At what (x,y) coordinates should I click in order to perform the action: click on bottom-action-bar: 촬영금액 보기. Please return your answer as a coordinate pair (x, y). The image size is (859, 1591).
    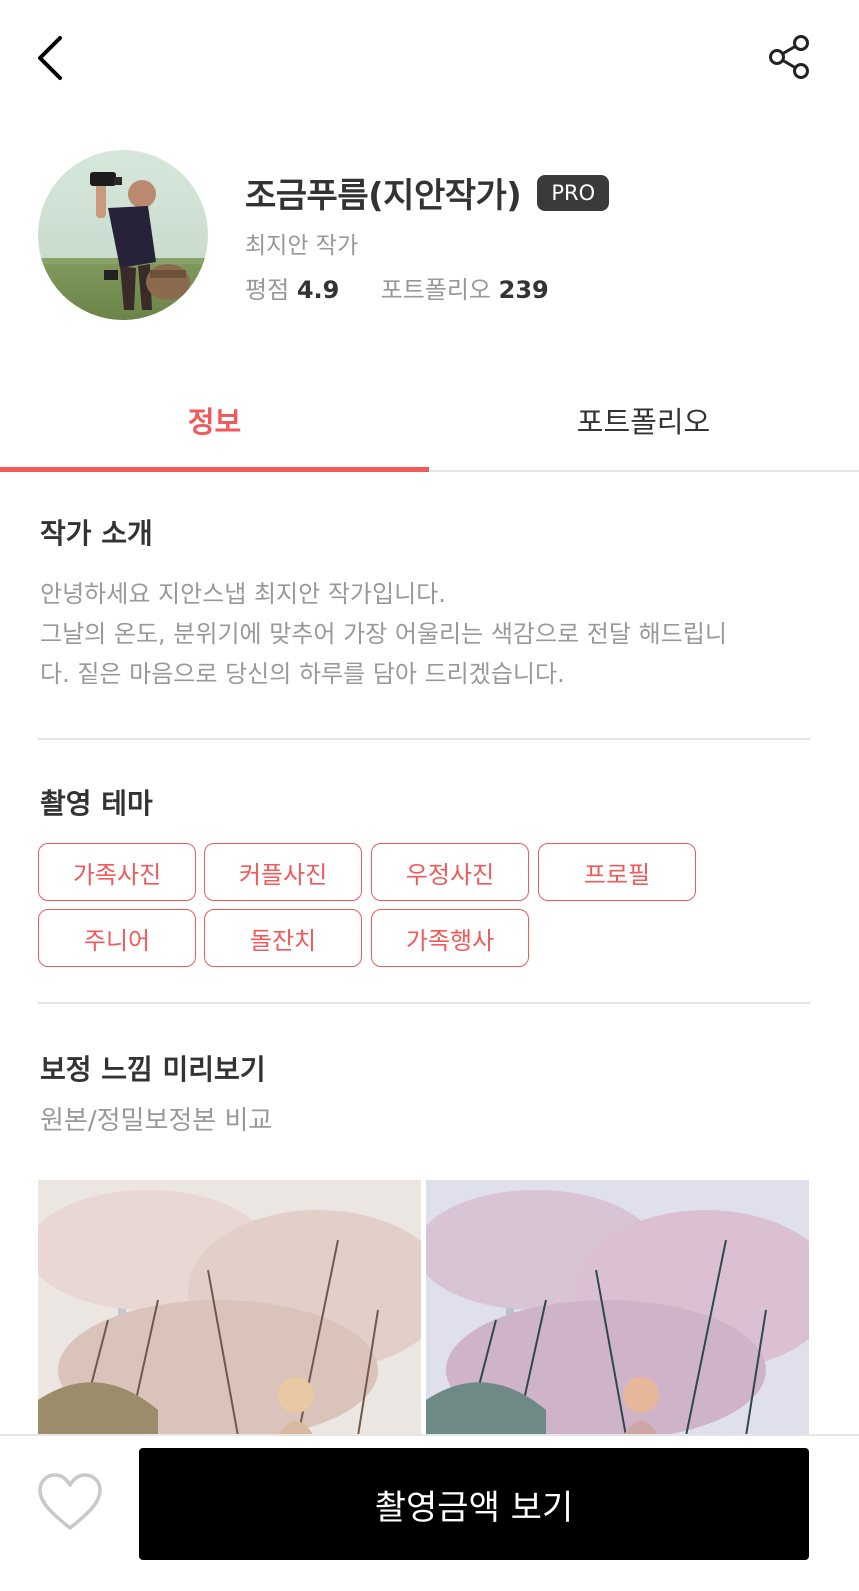
    Looking at the image, I should click on (429, 1512).